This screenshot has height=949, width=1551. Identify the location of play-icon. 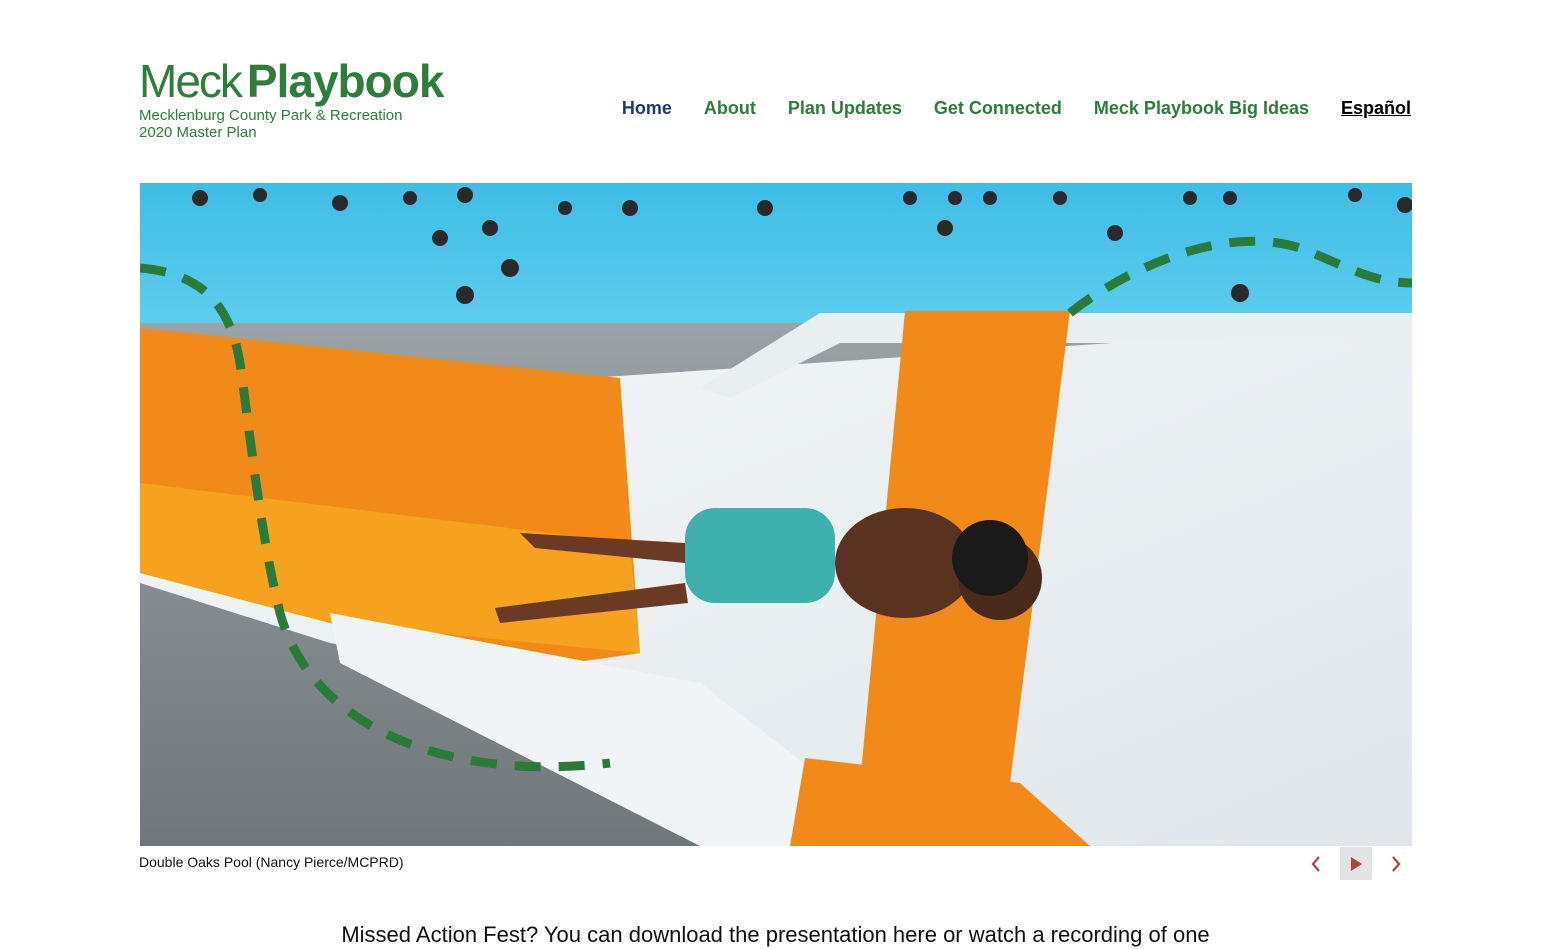
(1356, 863).